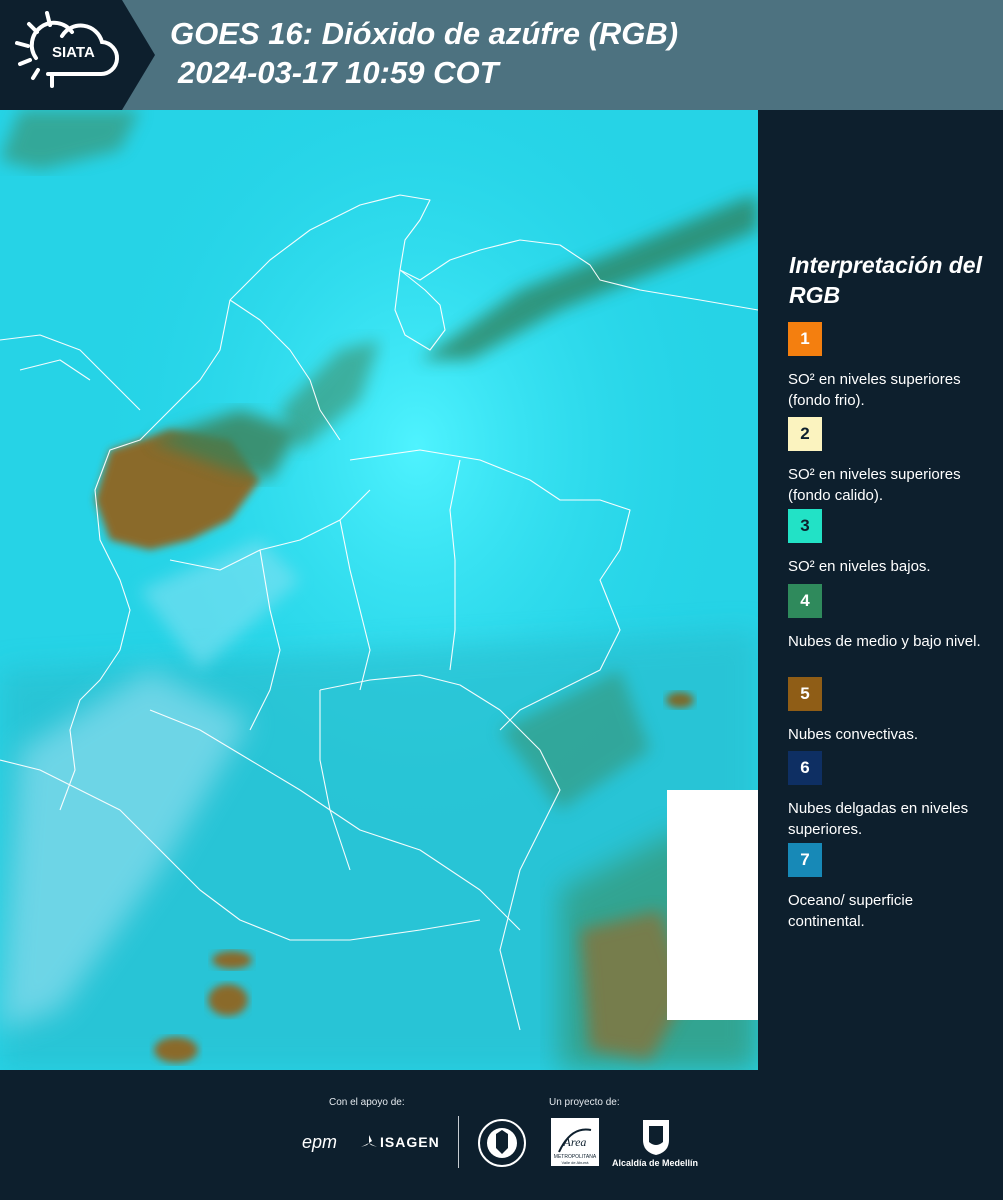  I want to click on epm-logo: epm, so click(320, 1142).